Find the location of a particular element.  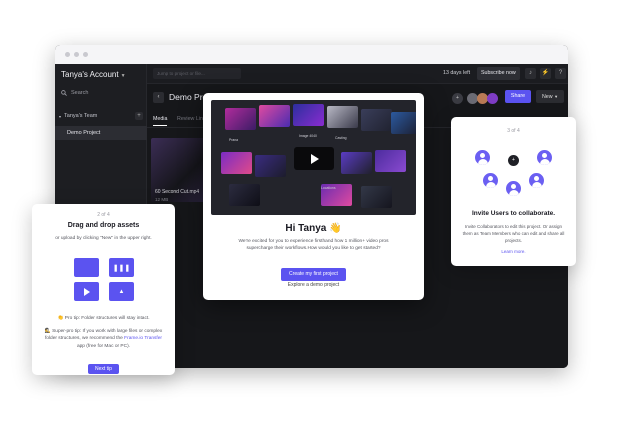

super-pro-tip-end: app (free for Mac or PC). is located at coordinates (103, 346).